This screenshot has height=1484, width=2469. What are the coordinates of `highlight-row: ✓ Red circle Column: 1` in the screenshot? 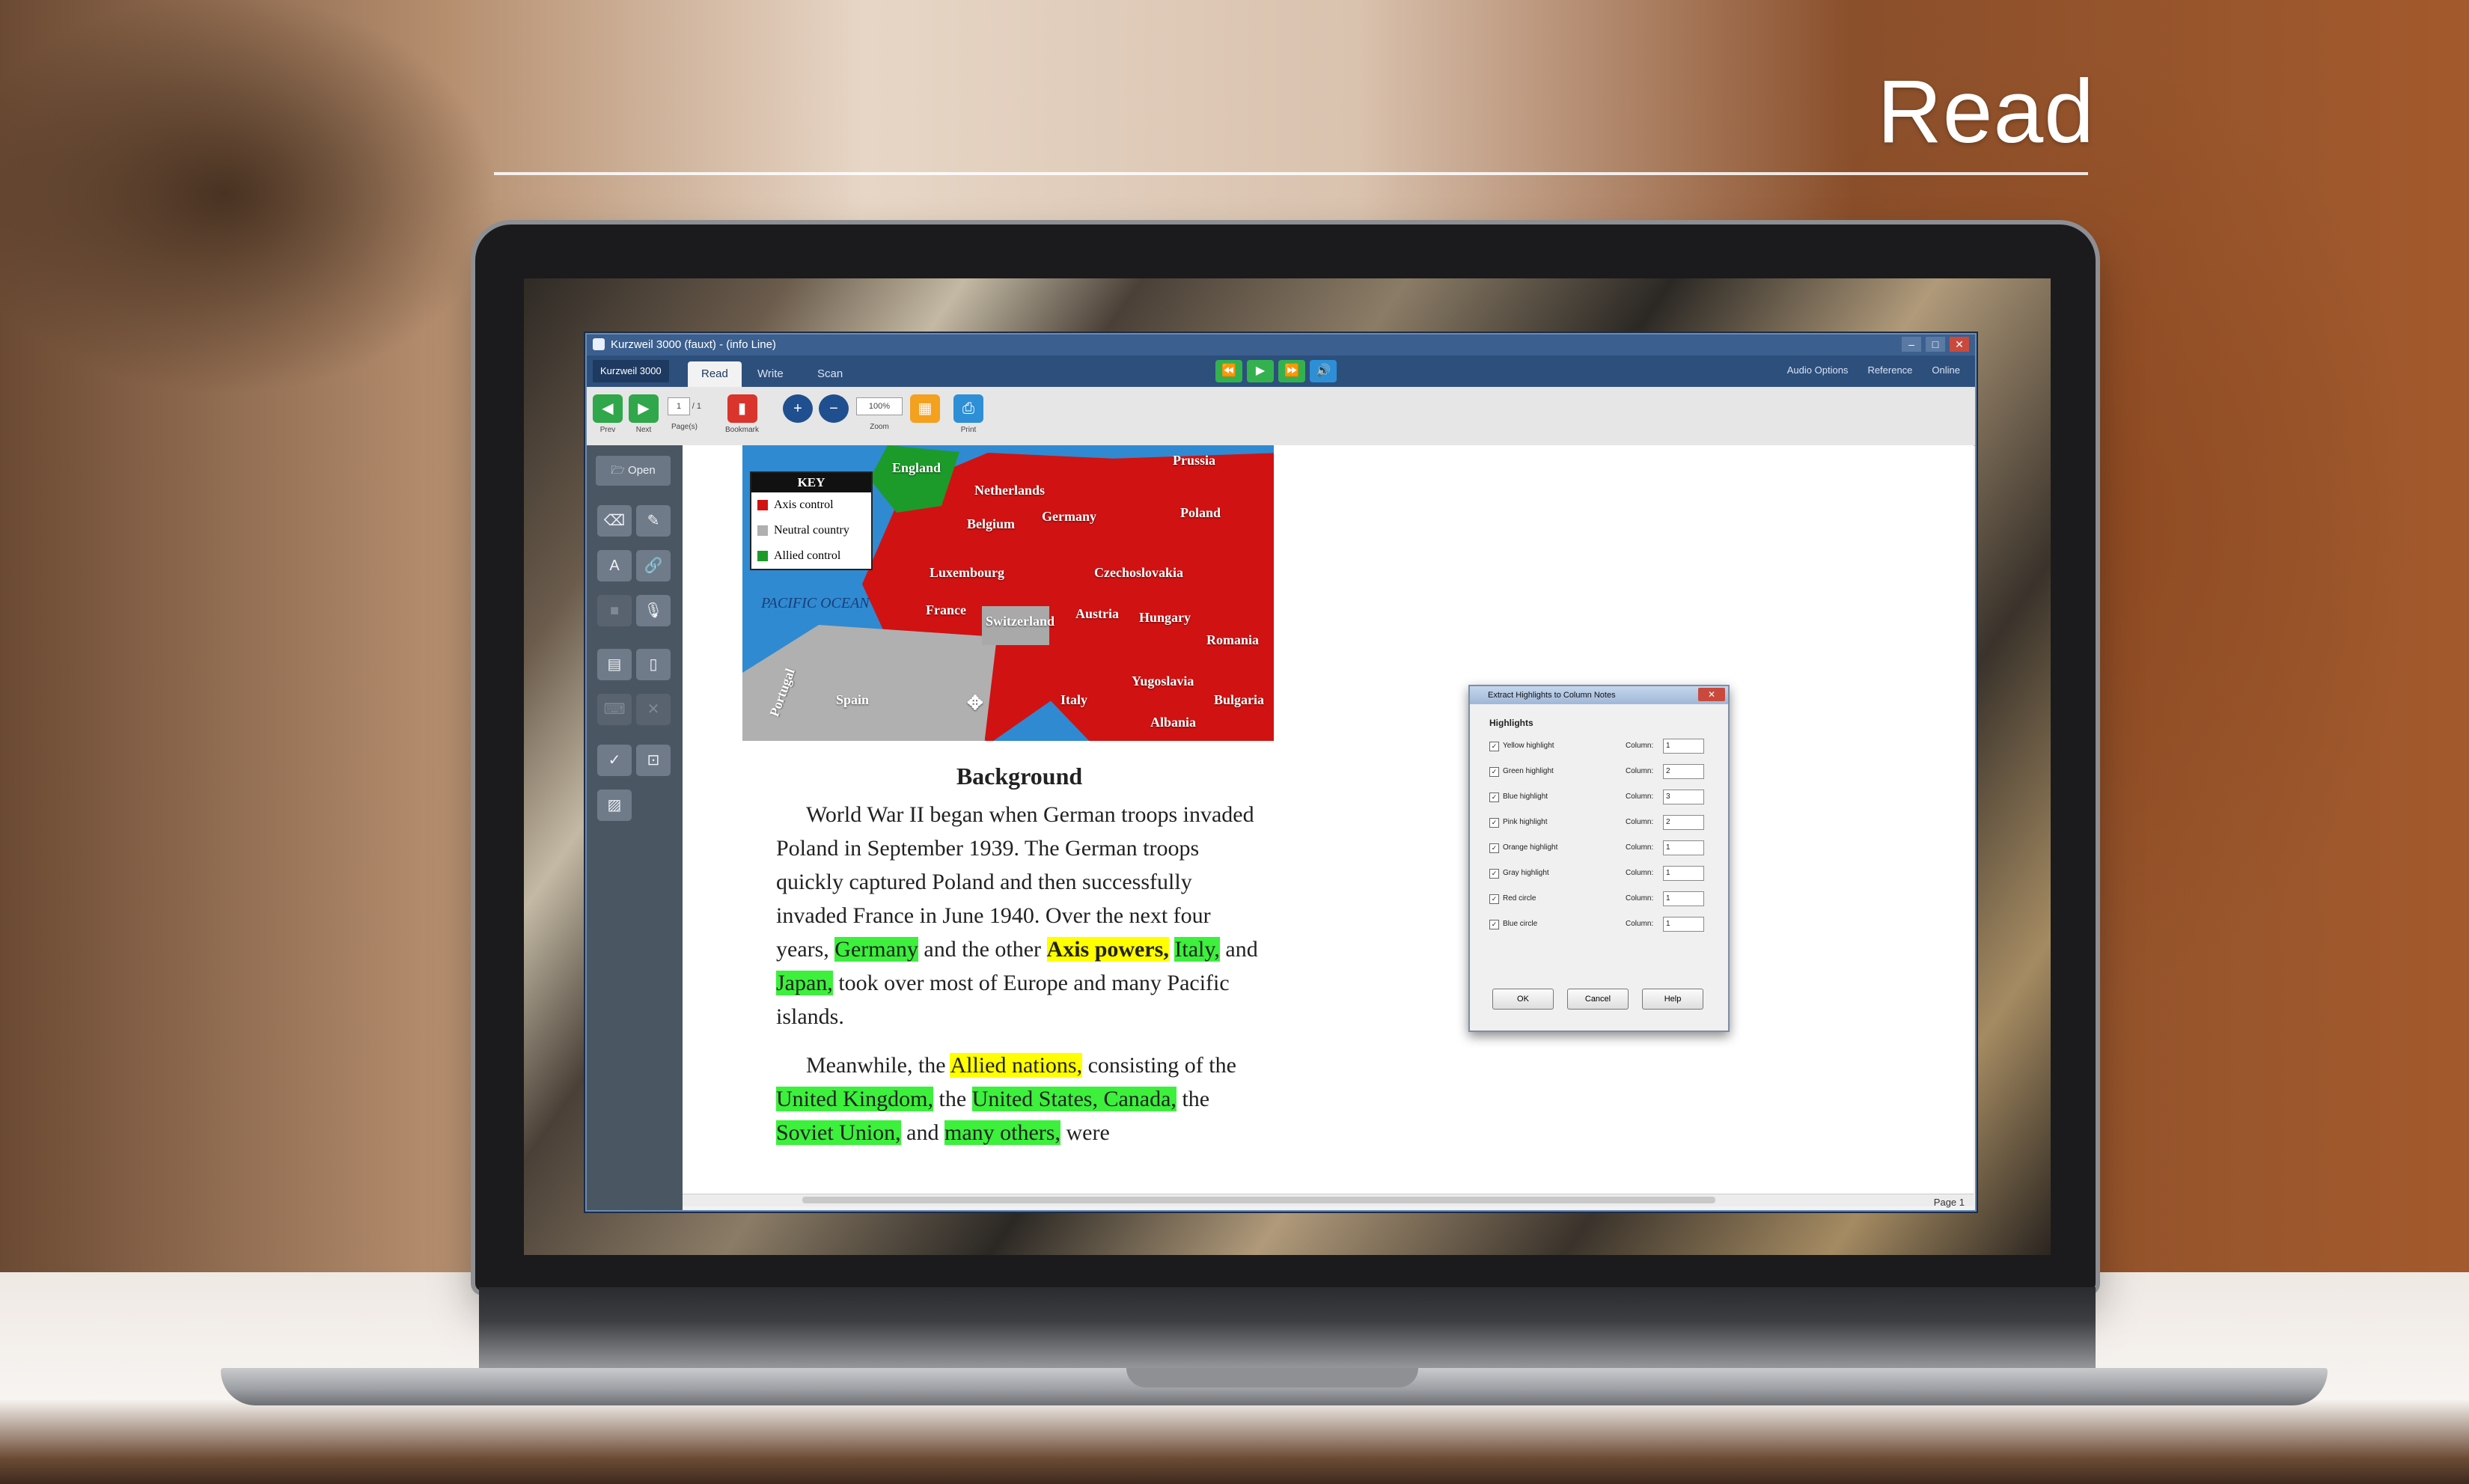 It's located at (1599, 901).